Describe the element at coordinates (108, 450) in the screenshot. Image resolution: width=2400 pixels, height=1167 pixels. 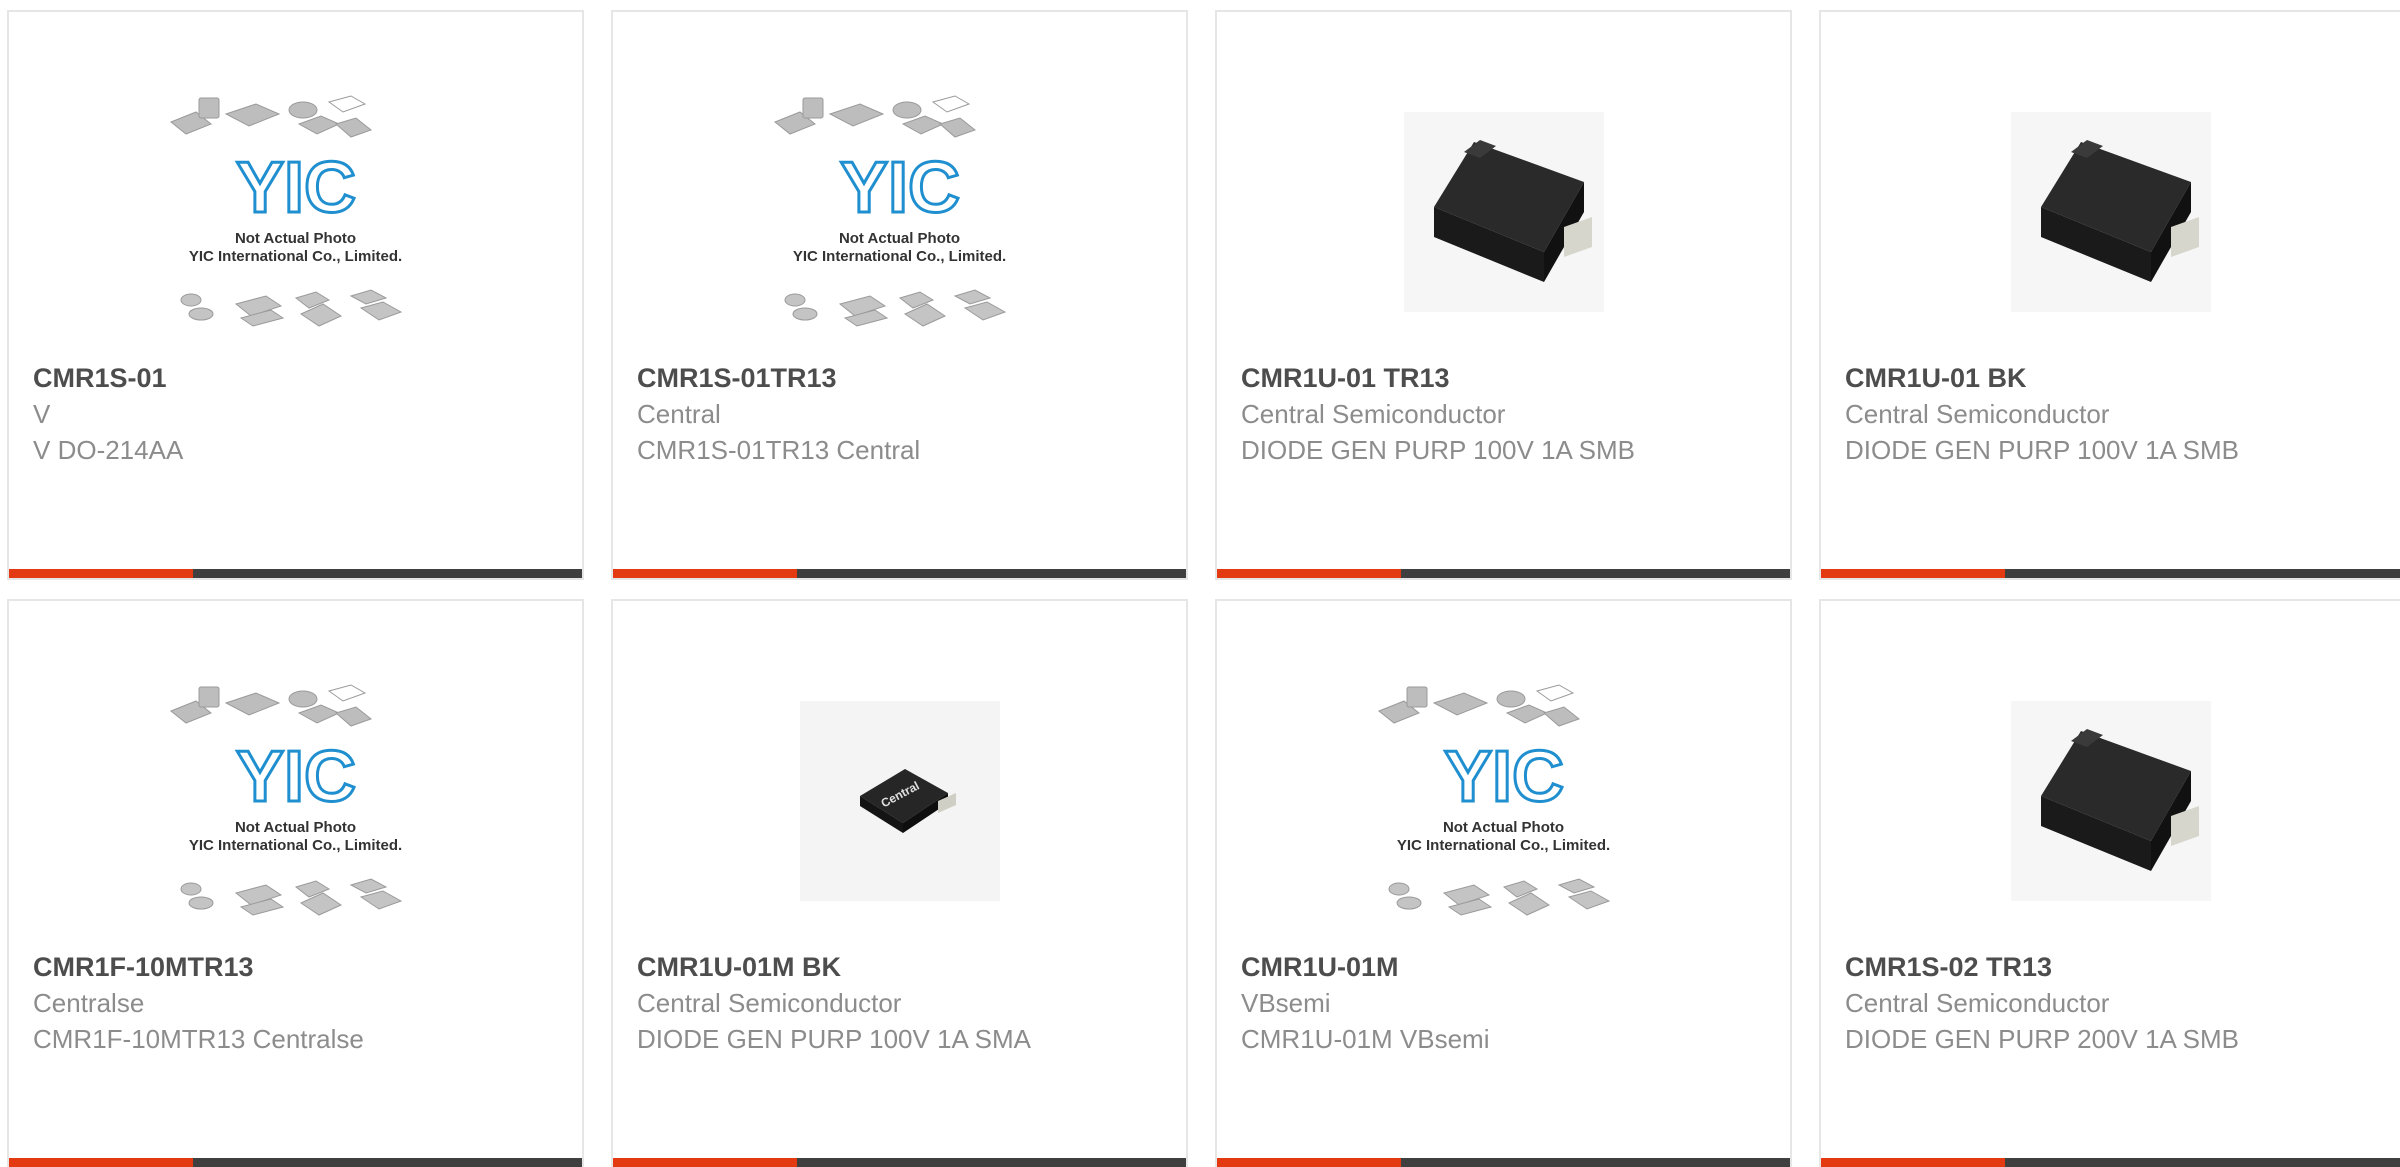
I see `description: V DO-214AA` at that location.